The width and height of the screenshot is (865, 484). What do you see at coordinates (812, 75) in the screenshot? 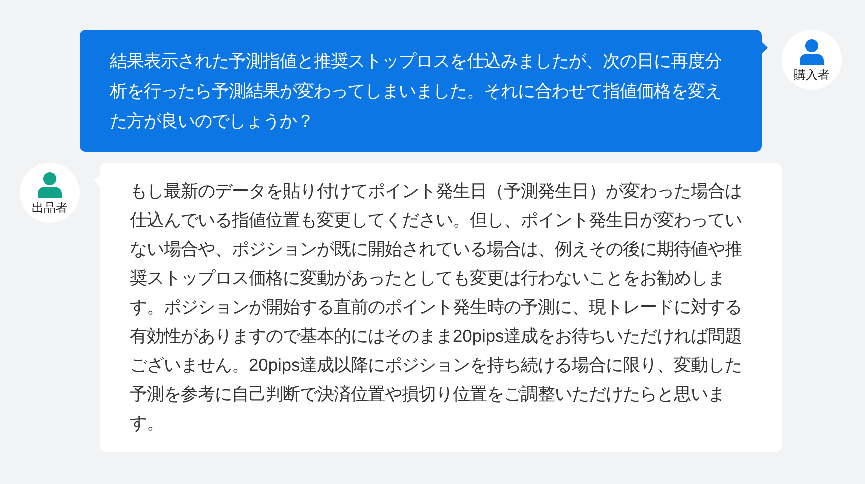
I see `role-label: 購入者` at bounding box center [812, 75].